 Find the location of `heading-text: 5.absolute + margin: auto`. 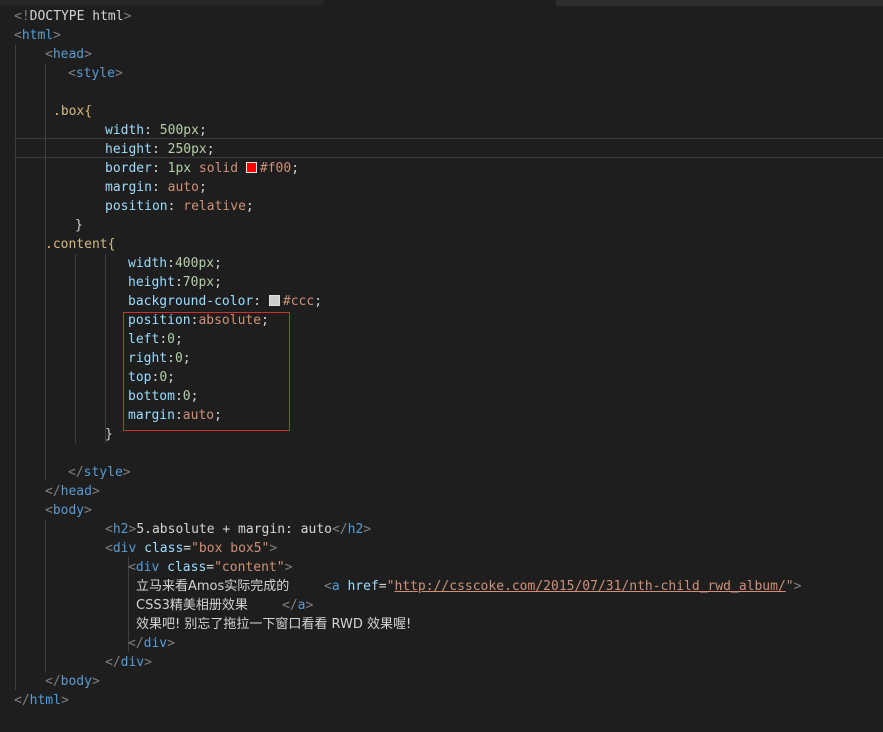

heading-text: 5.absolute + margin: auto is located at coordinates (234, 529).